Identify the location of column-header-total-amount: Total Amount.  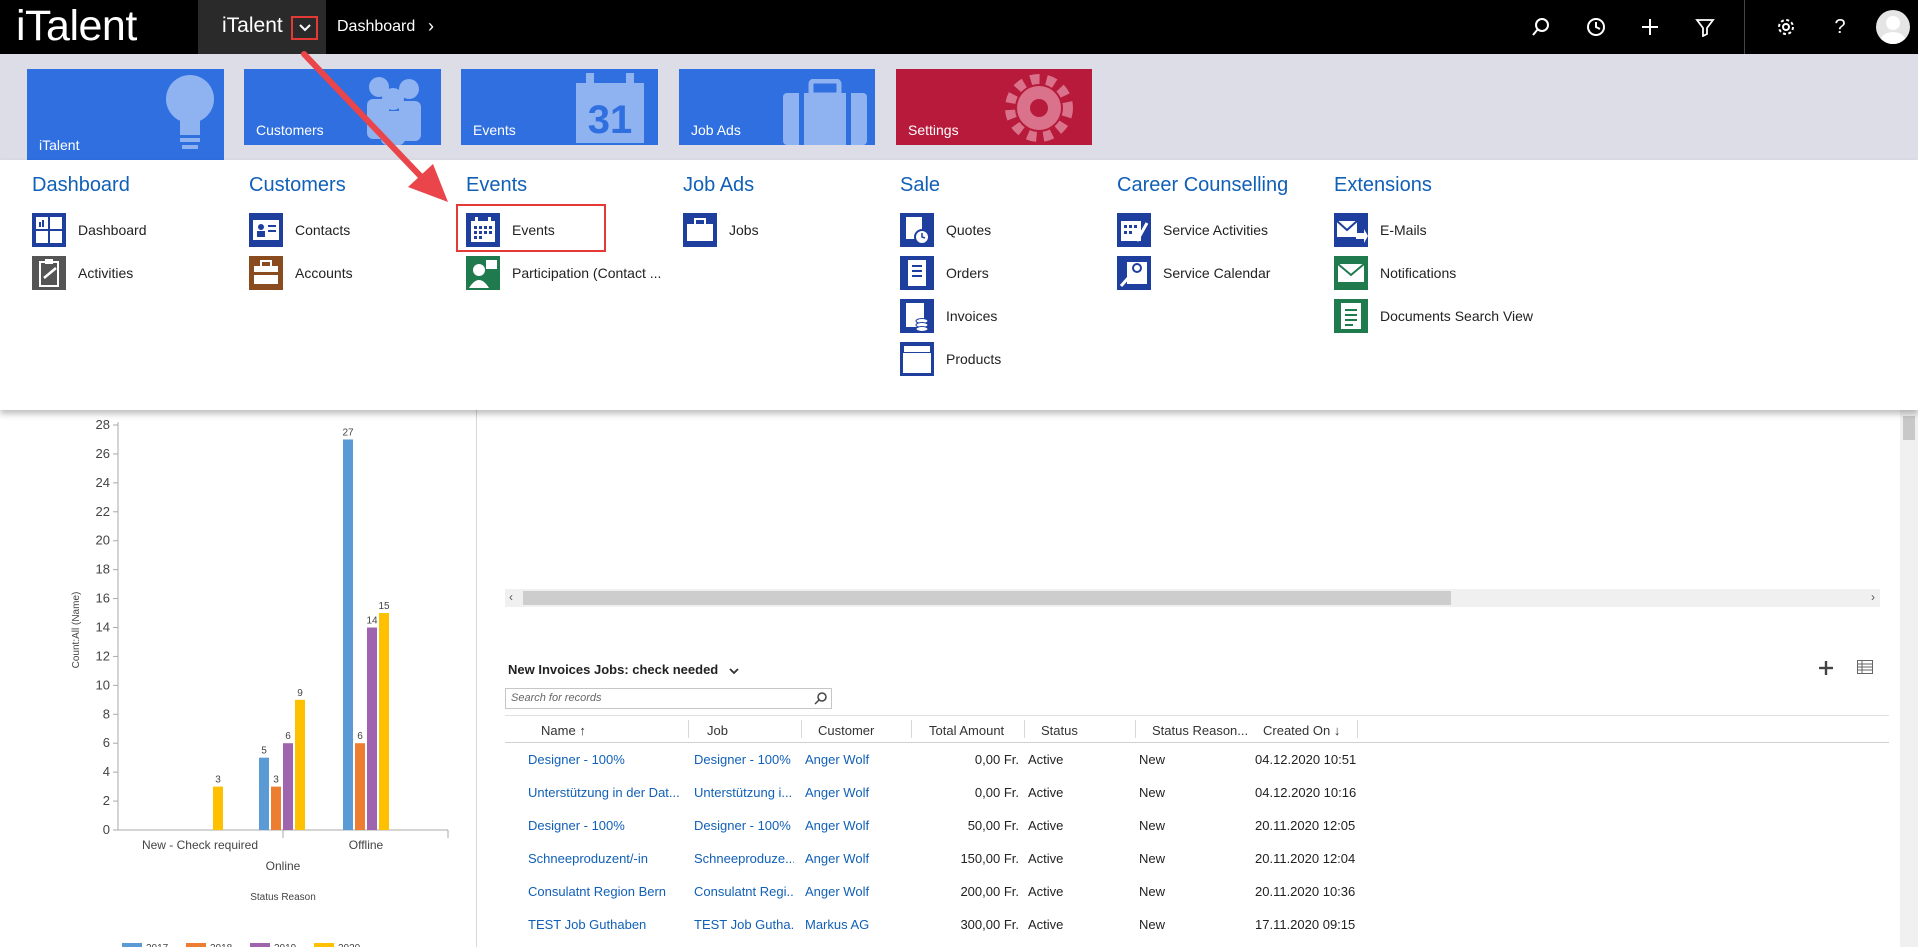
(966, 730).